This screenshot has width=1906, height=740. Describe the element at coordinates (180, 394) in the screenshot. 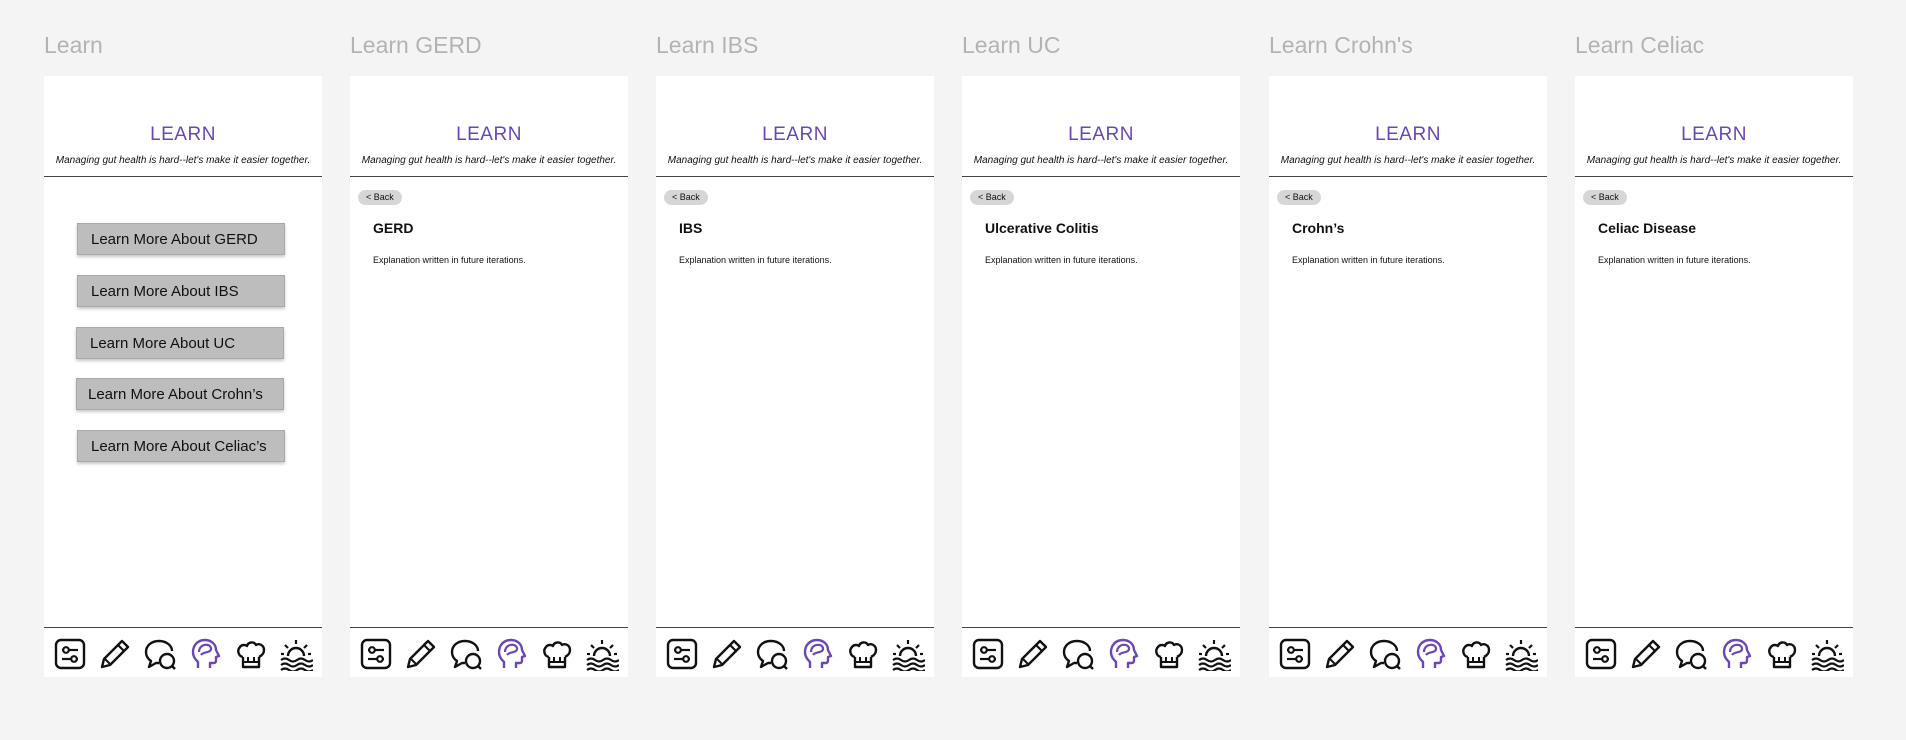

I see `learn-crohns-button: Learn More About Crohn’s` at that location.